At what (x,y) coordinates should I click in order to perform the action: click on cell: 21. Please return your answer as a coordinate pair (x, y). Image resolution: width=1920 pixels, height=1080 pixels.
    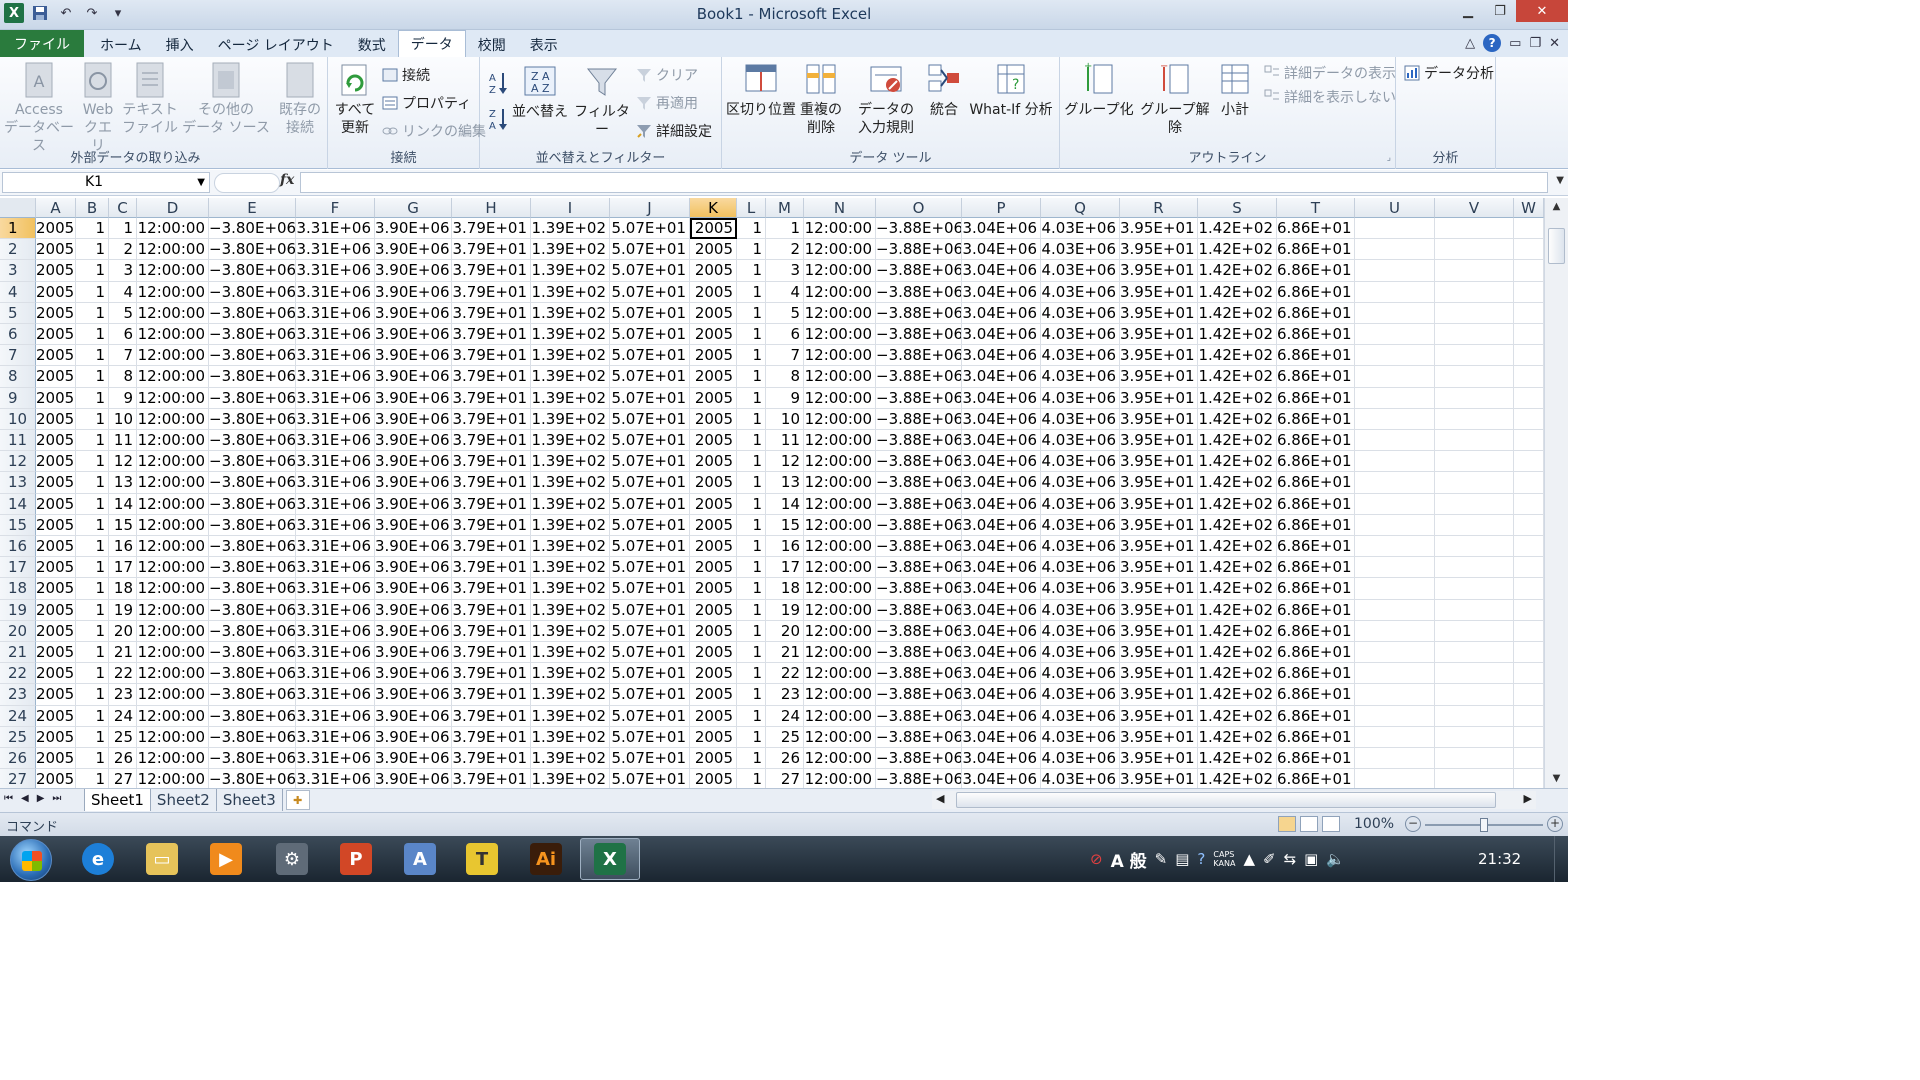
    Looking at the image, I should click on (123, 653).